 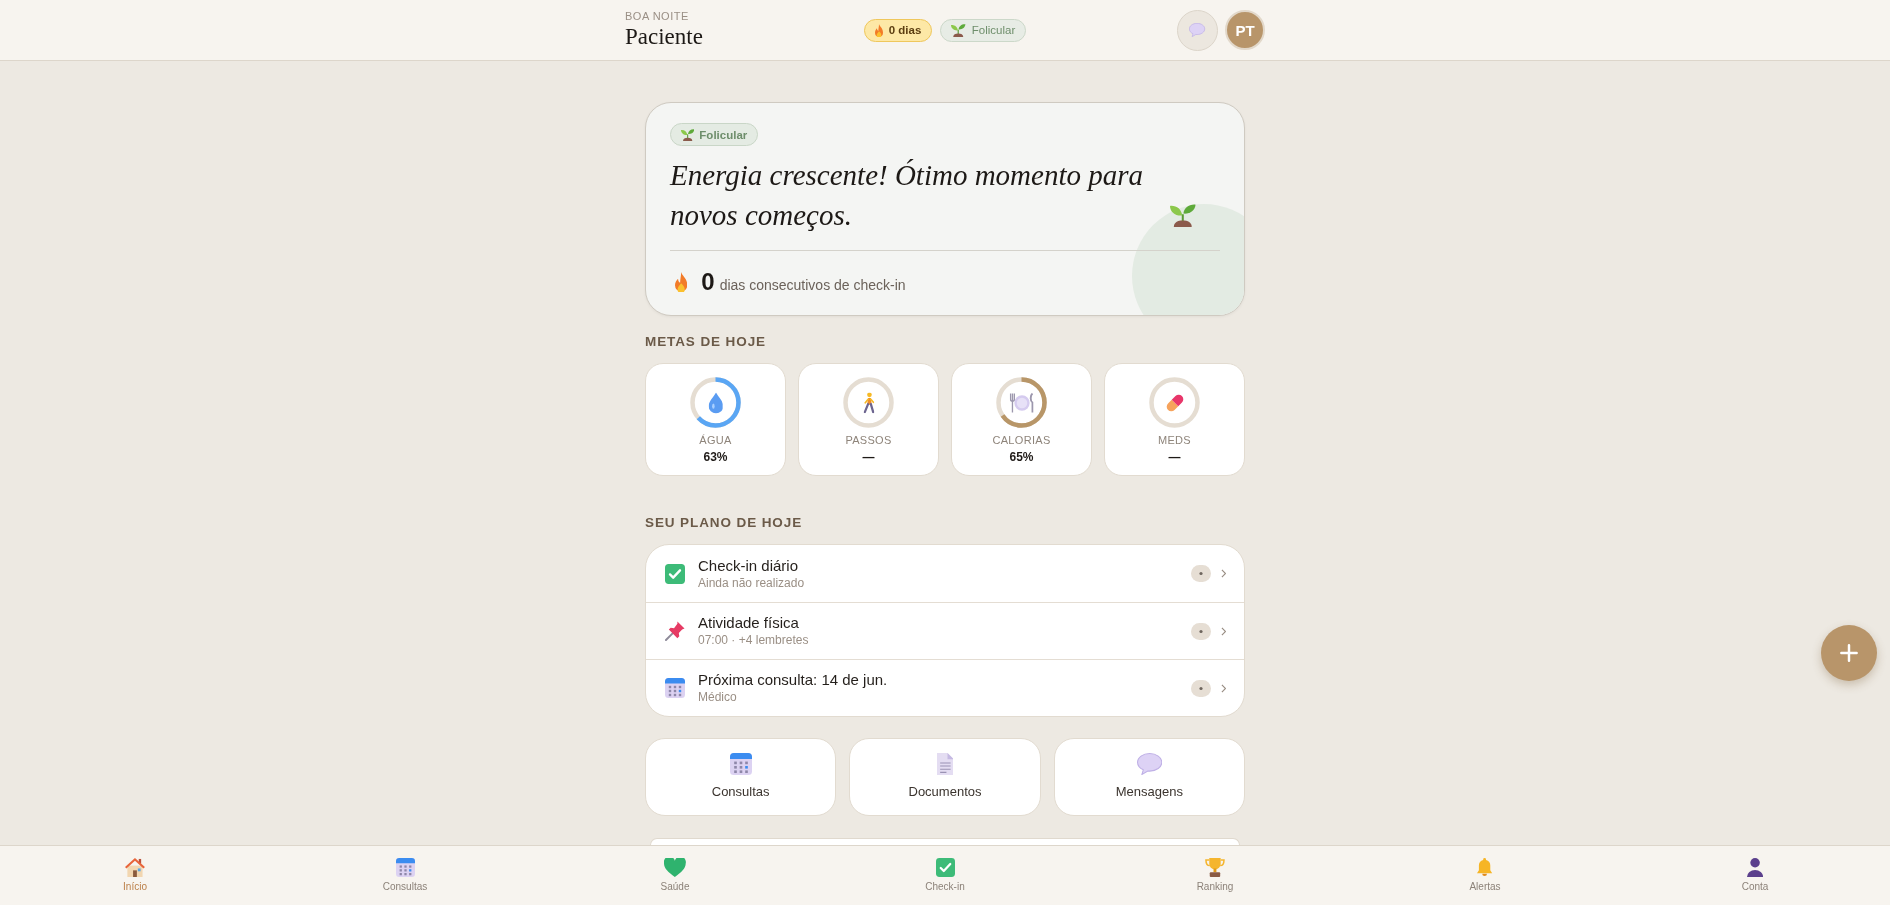 I want to click on pushpin-icon, so click(x=675, y=631).